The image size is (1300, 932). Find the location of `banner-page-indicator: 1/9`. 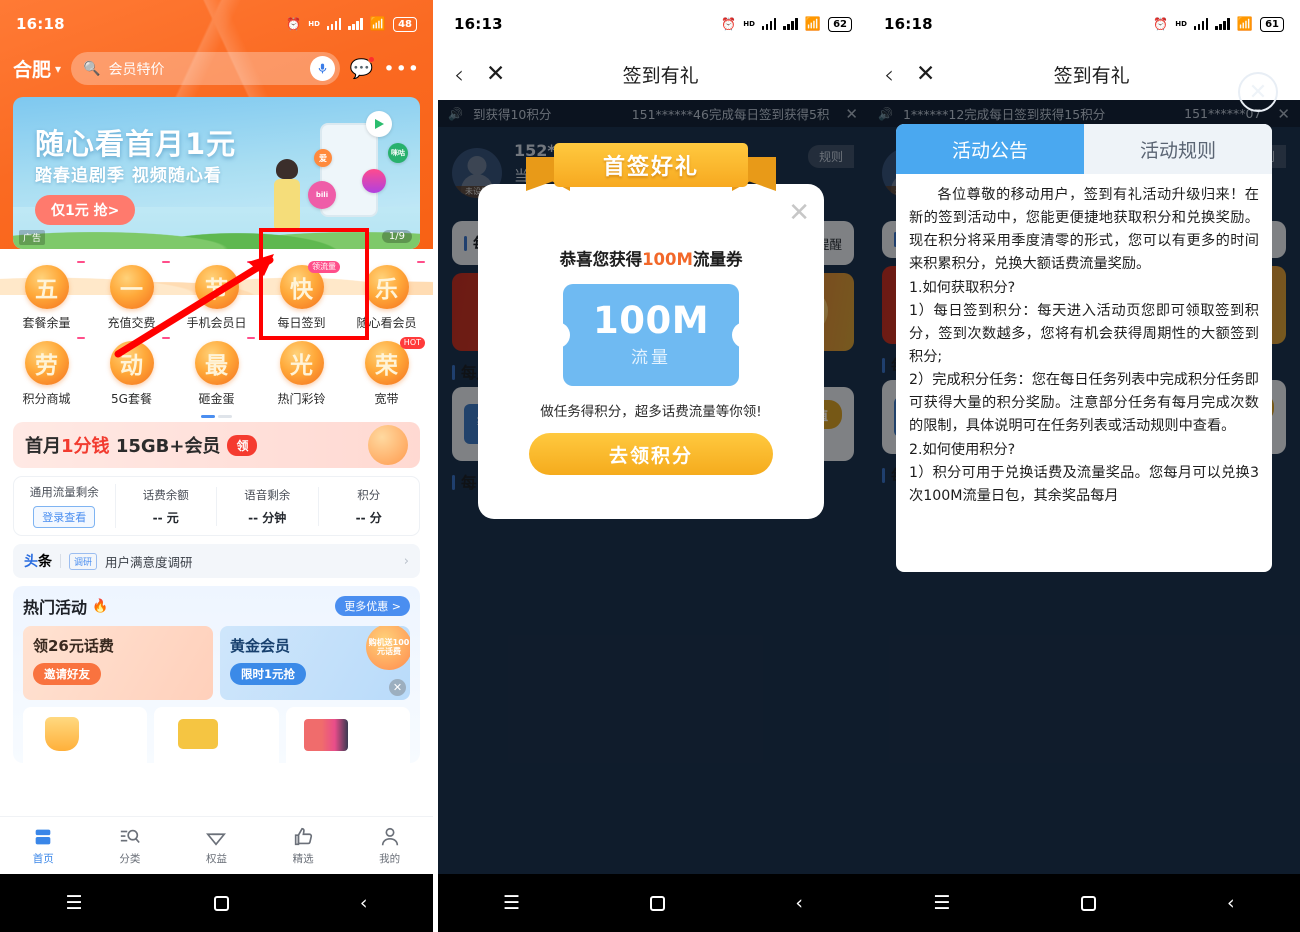

banner-page-indicator: 1/9 is located at coordinates (396, 236).